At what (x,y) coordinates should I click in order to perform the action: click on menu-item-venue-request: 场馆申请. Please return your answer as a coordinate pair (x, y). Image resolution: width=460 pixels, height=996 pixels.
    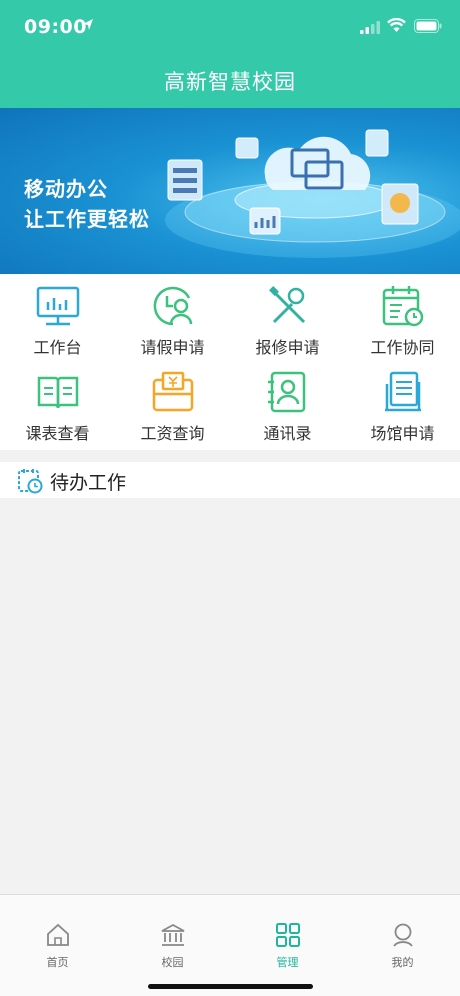
    Looking at the image, I should click on (402, 401).